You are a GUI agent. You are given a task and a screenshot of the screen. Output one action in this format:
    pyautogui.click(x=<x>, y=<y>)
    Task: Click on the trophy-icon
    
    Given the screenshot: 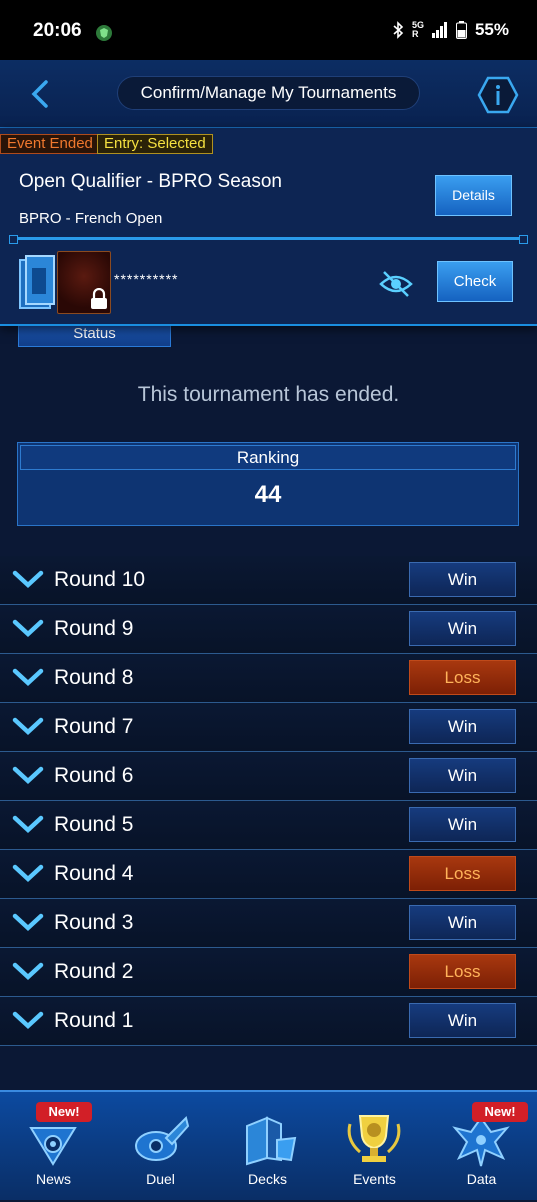 What is the action you would take?
    pyautogui.click(x=374, y=1138)
    